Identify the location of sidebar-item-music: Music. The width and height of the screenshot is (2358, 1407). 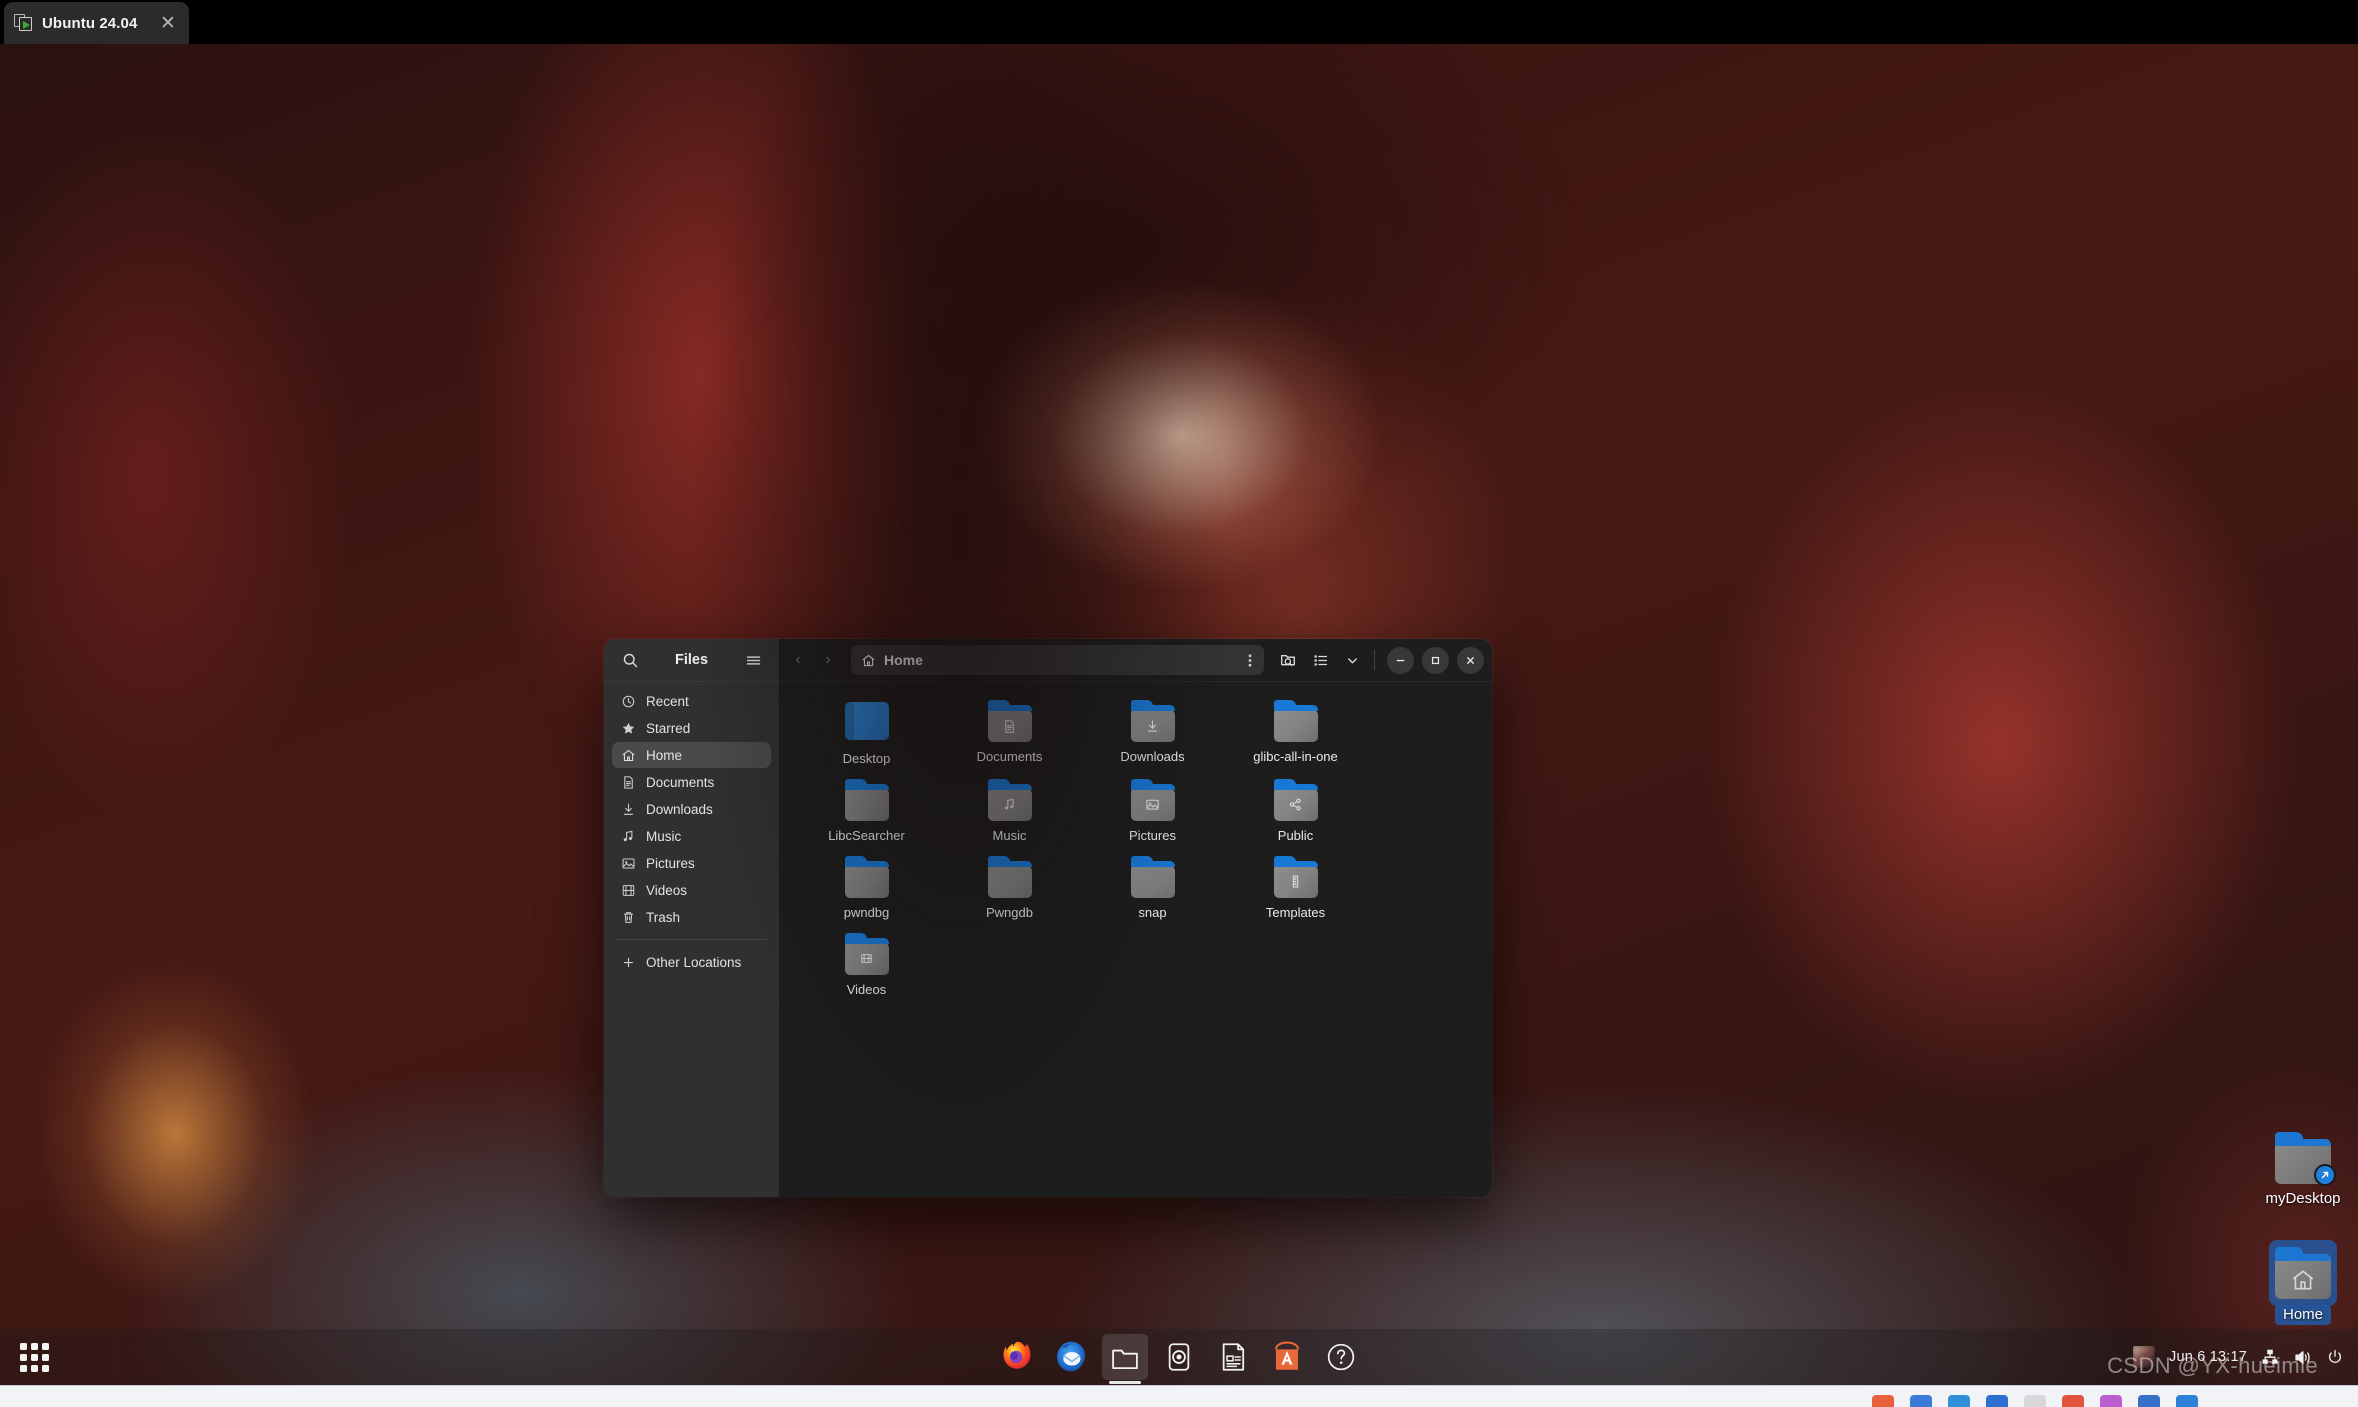
(691, 836).